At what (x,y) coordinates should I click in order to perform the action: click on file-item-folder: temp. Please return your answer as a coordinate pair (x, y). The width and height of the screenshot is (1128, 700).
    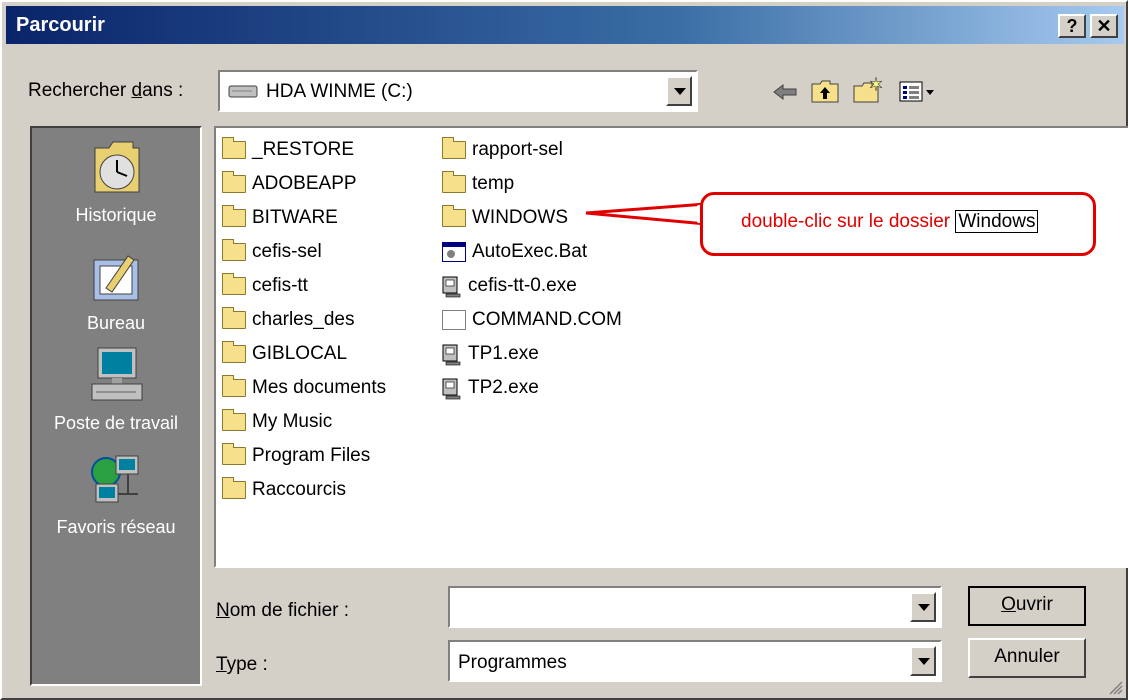
    Looking at the image, I should click on (478, 184).